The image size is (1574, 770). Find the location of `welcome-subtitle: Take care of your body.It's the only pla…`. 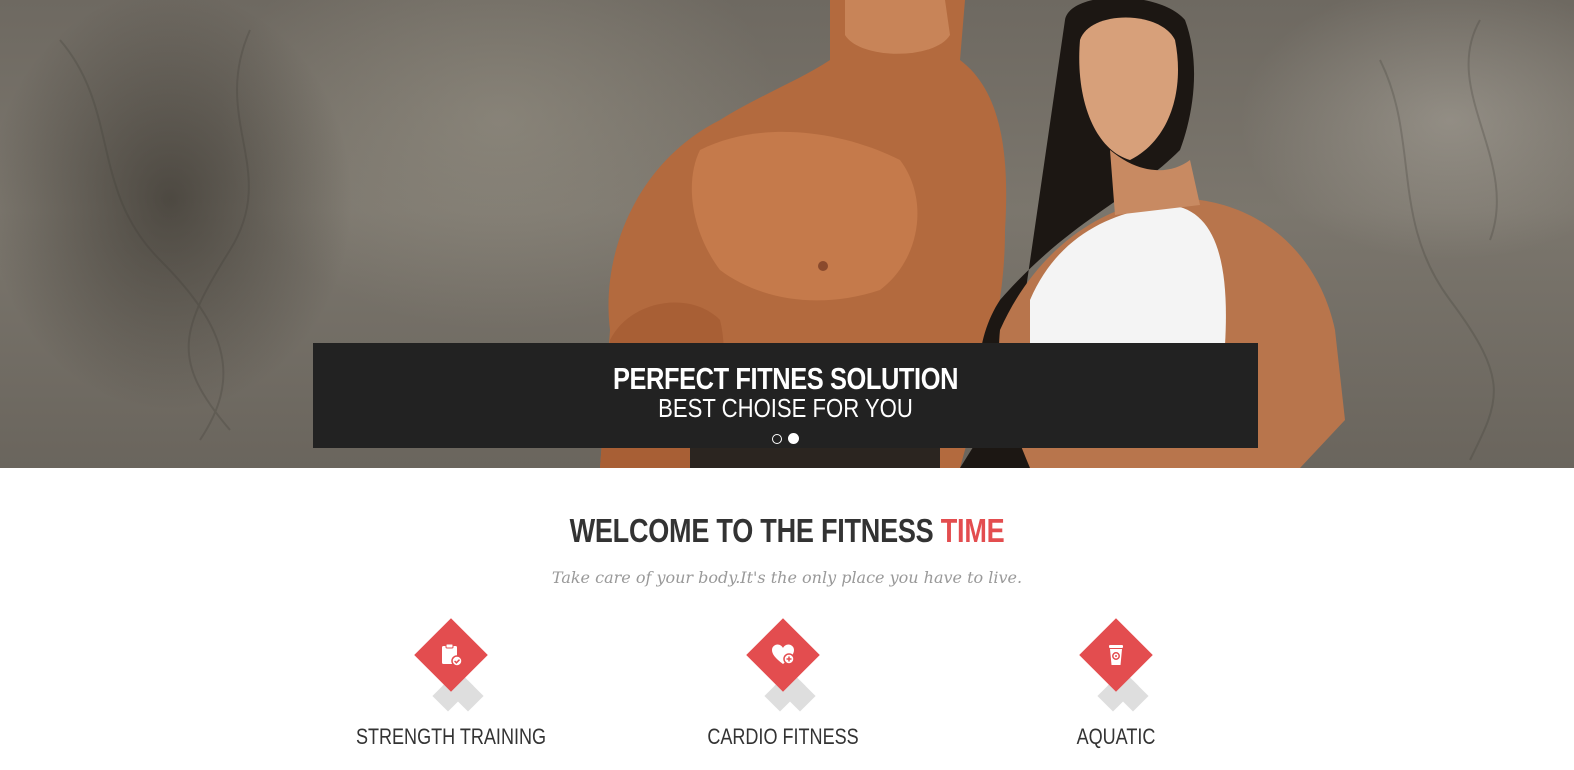

welcome-subtitle: Take care of your body.It's the only pla… is located at coordinates (787, 577).